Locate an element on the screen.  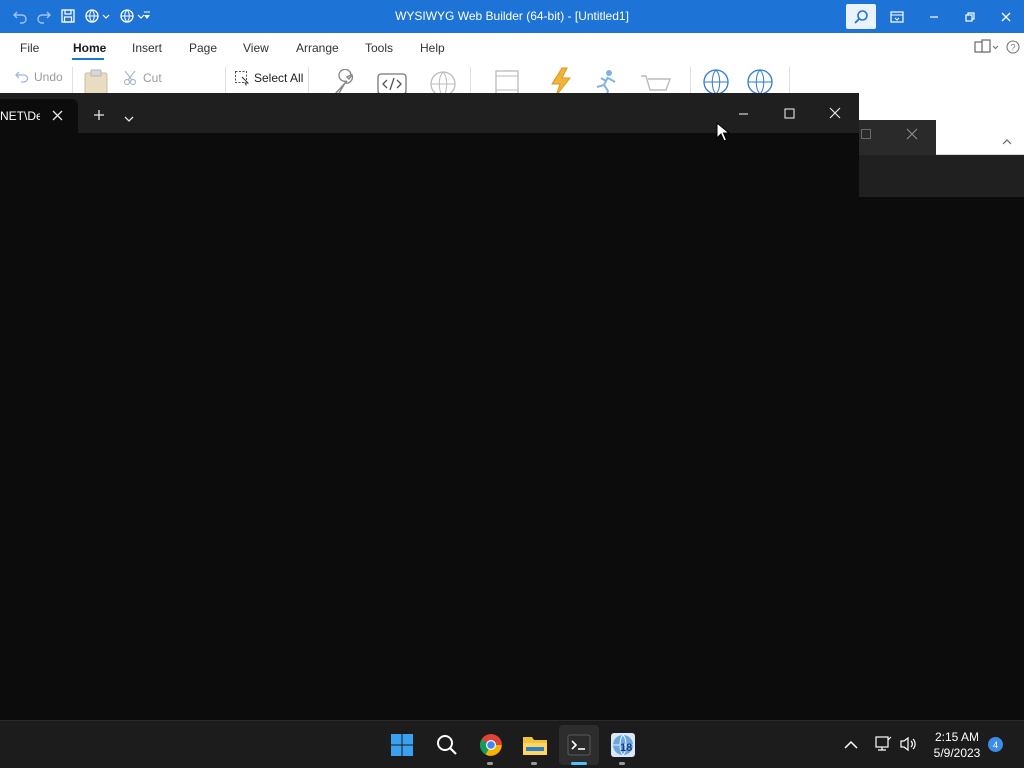
show-hidden-icons-button is located at coordinates (851, 746).